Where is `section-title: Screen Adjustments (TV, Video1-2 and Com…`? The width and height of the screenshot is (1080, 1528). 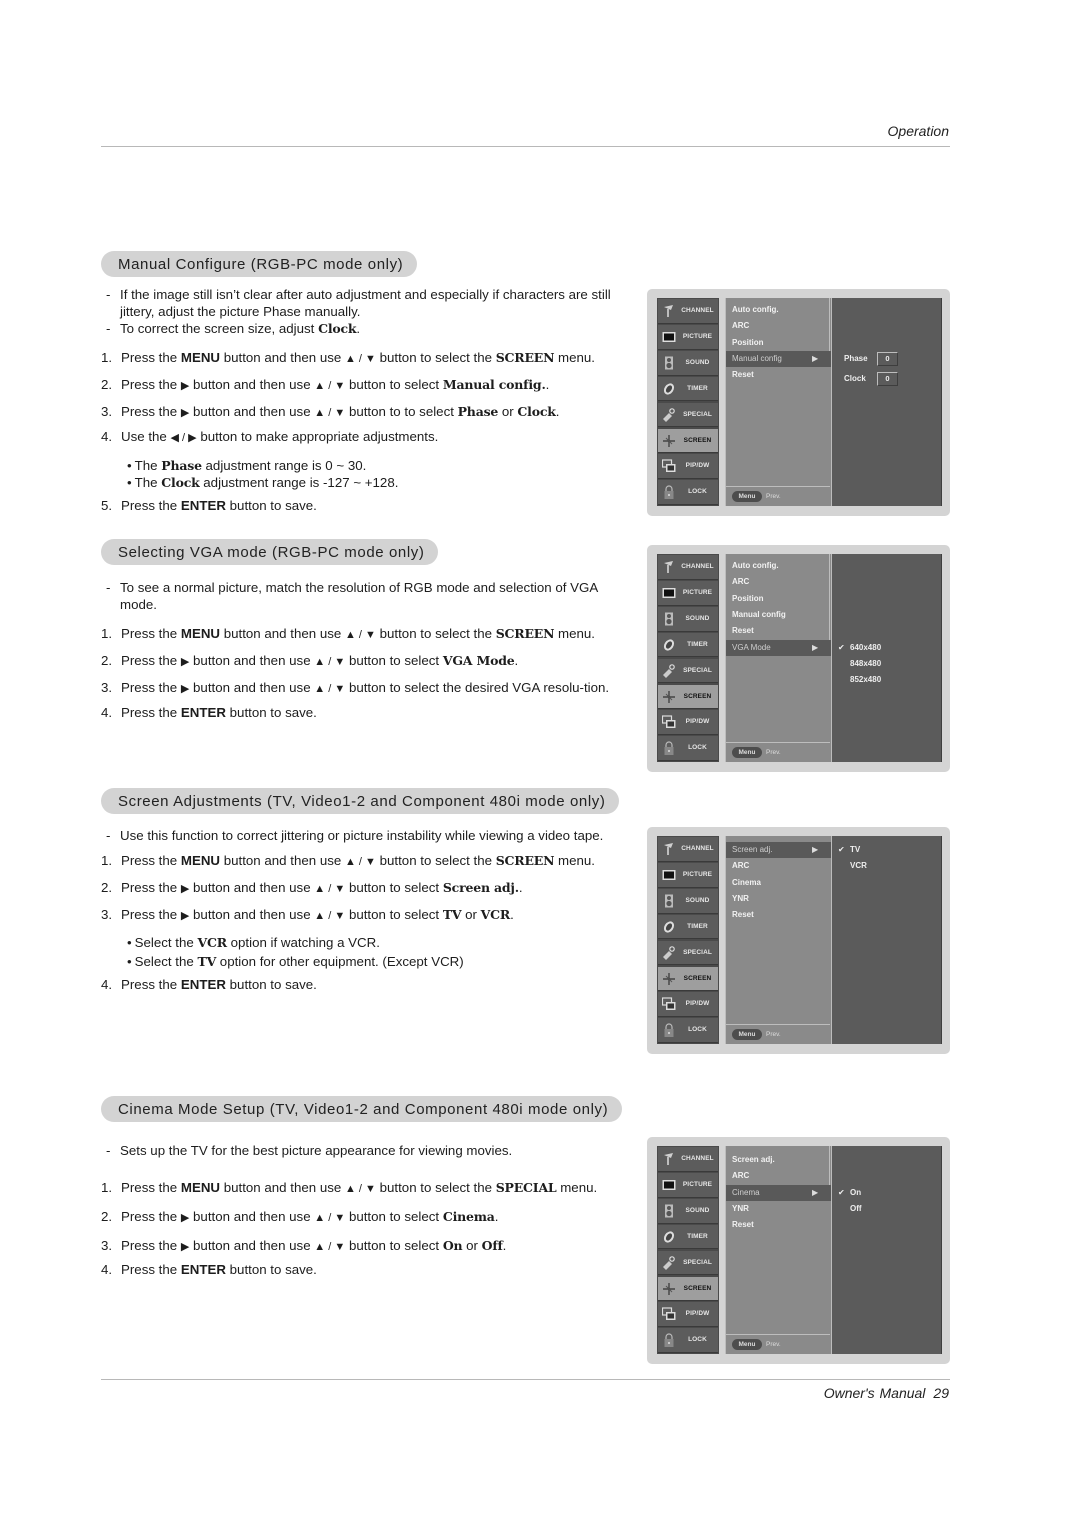
section-title: Screen Adjustments (TV, Video1-2 and Com… is located at coordinates (360, 801).